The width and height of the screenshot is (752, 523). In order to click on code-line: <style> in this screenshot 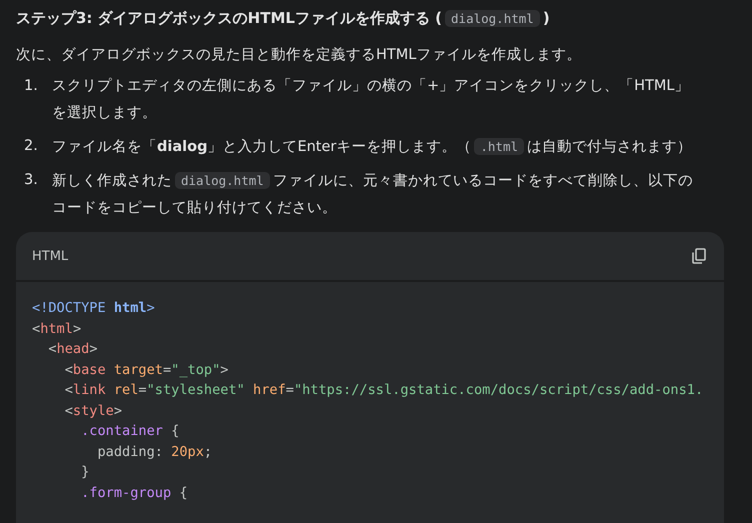, I will do `click(94, 411)`.